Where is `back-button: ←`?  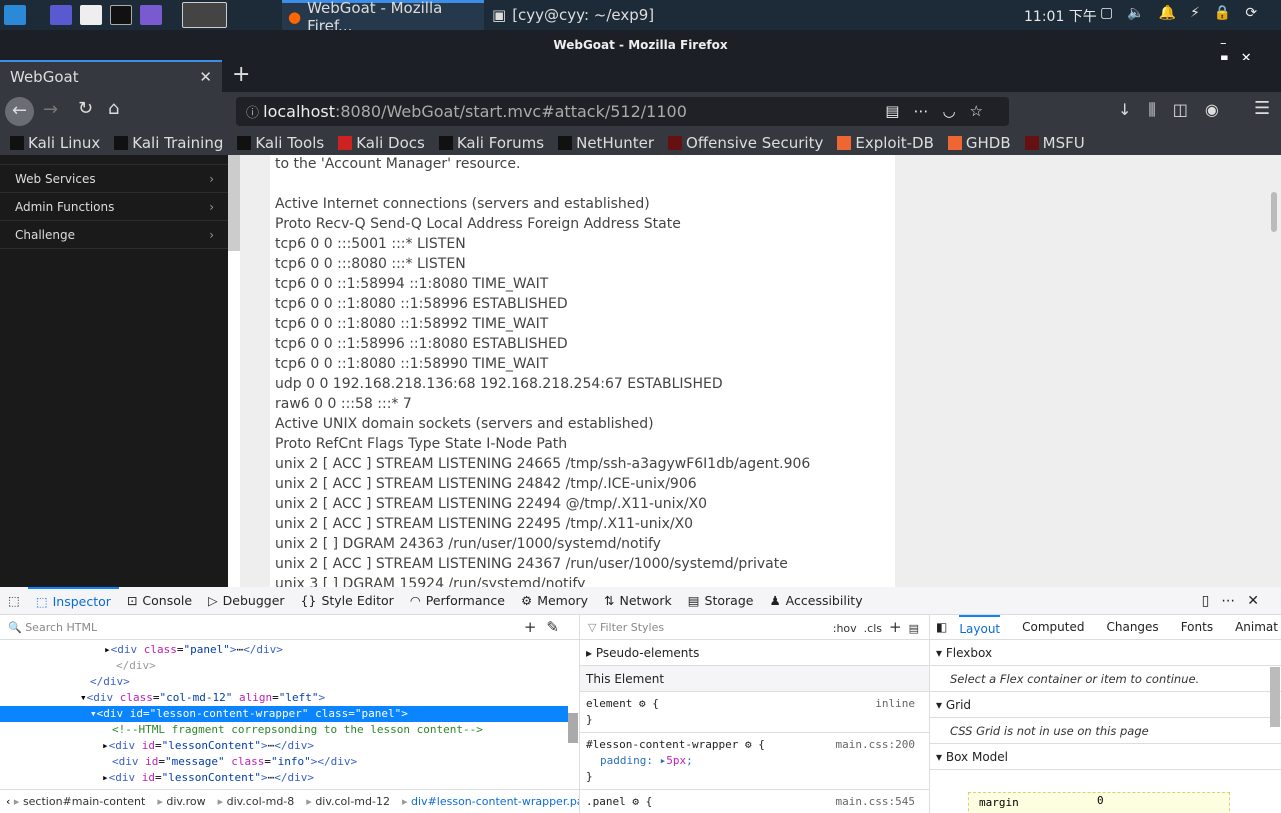 back-button: ← is located at coordinates (19, 111).